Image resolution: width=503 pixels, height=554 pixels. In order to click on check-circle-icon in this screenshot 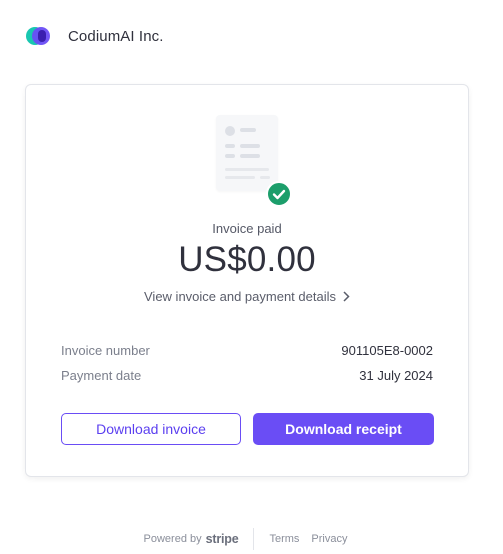, I will do `click(279, 194)`.